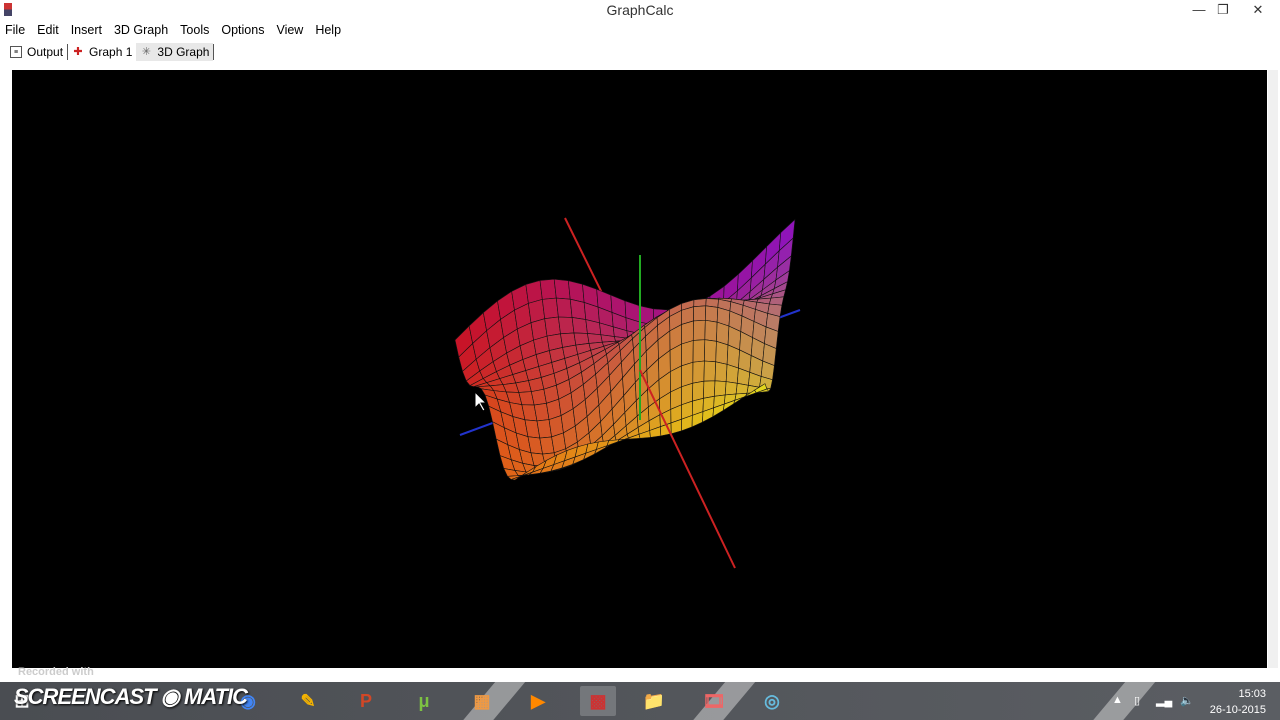  I want to click on tab-graph-1: ✚ Graph 1, so click(102, 52).